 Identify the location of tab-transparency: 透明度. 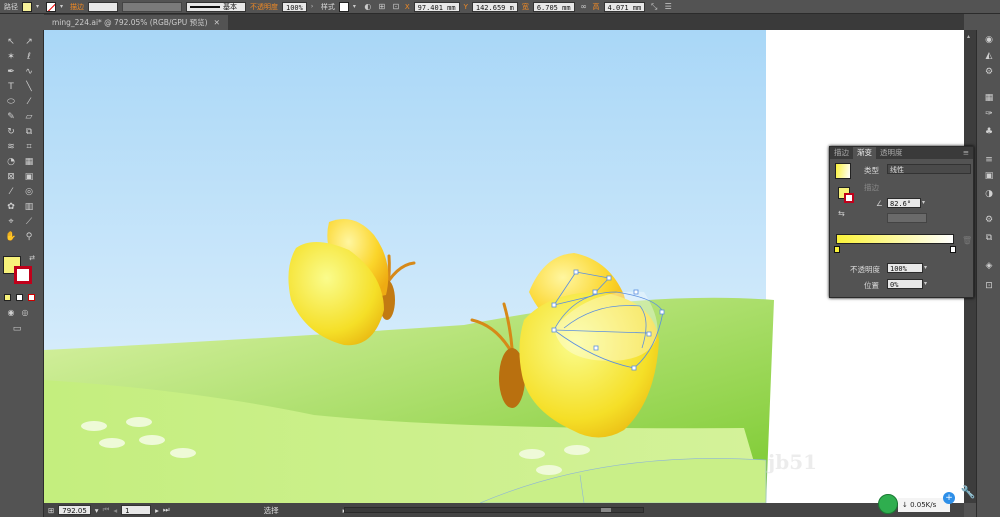
(891, 153).